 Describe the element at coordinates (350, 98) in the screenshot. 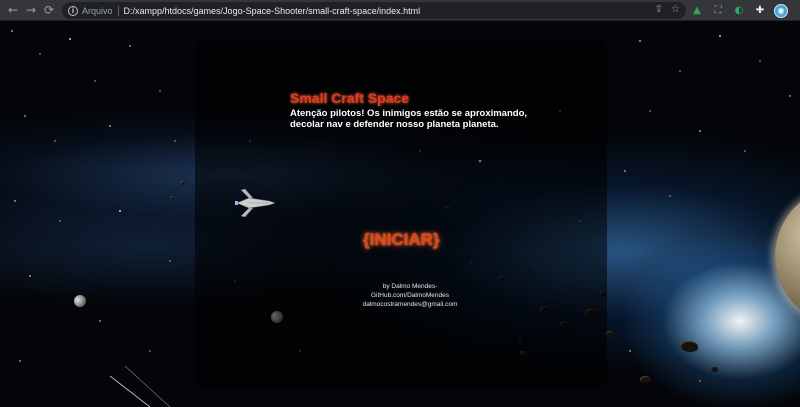

I see `game-title: Small Craft Space` at that location.